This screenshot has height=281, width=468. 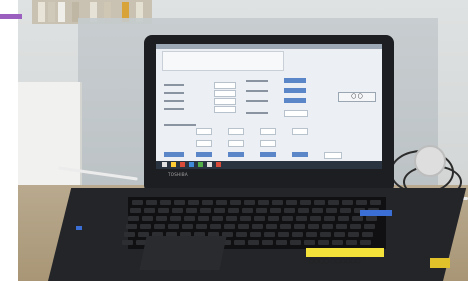 What do you see at coordinates (357, 97) in the screenshot?
I see `form-button: 〇 〇` at bounding box center [357, 97].